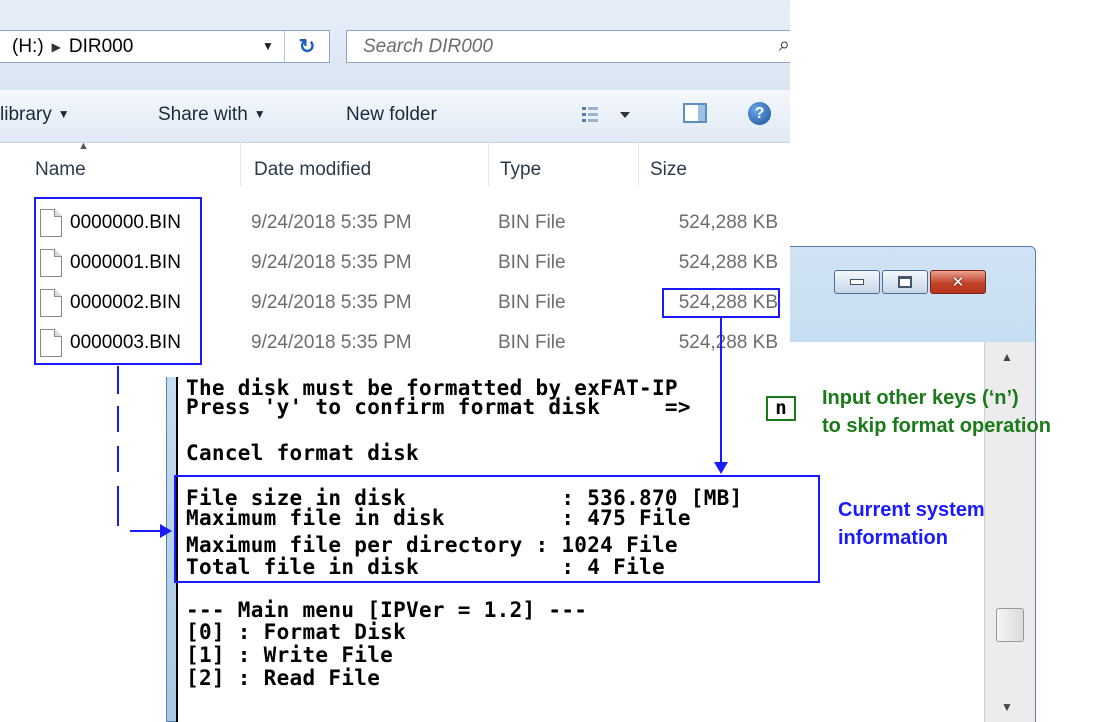 The image size is (1117, 722). What do you see at coordinates (283, 678) in the screenshot?
I see `console-line: [2] : Read File` at bounding box center [283, 678].